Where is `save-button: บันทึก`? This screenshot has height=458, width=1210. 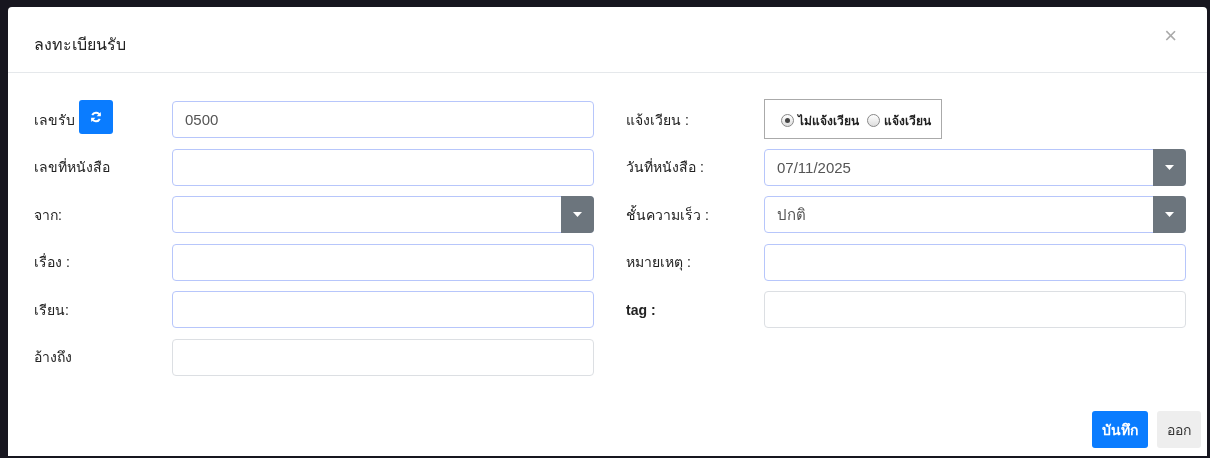
save-button: บันทึก is located at coordinates (1120, 429).